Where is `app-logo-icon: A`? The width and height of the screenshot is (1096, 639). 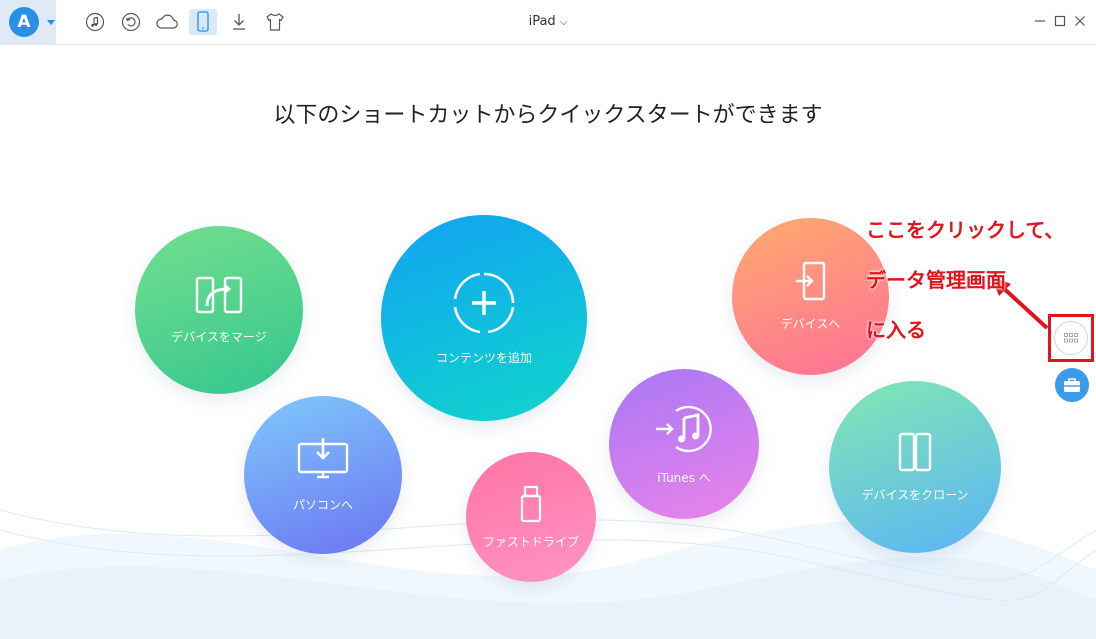
app-logo-icon: A is located at coordinates (24, 22).